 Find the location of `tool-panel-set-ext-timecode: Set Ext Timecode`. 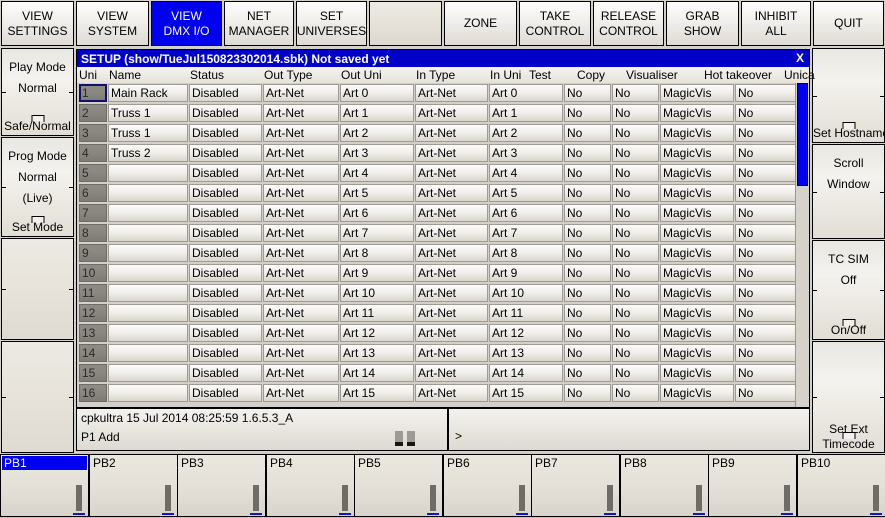

tool-panel-set-ext-timecode: Set Ext Timecode is located at coordinates (848, 397).